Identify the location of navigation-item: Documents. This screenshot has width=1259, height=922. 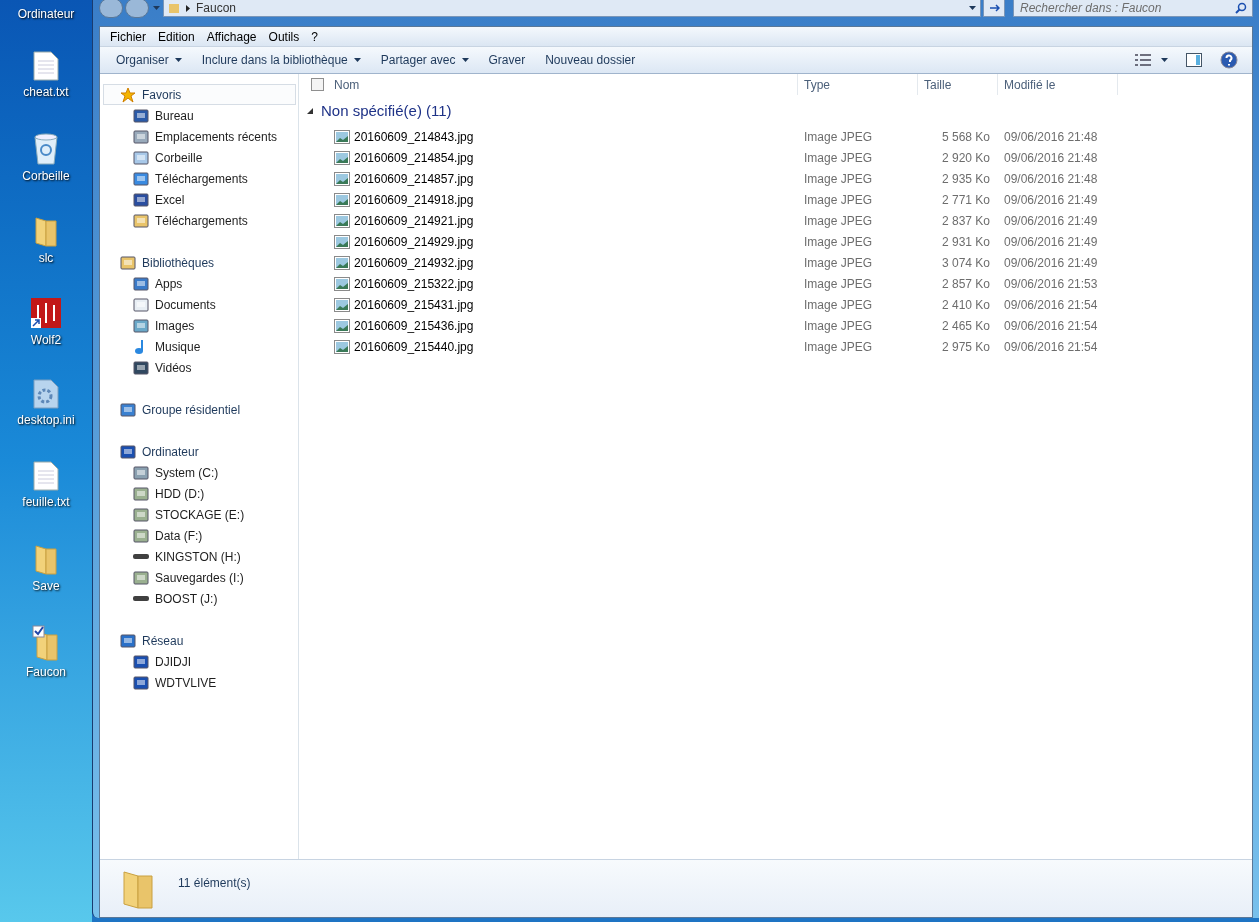
(199, 304).